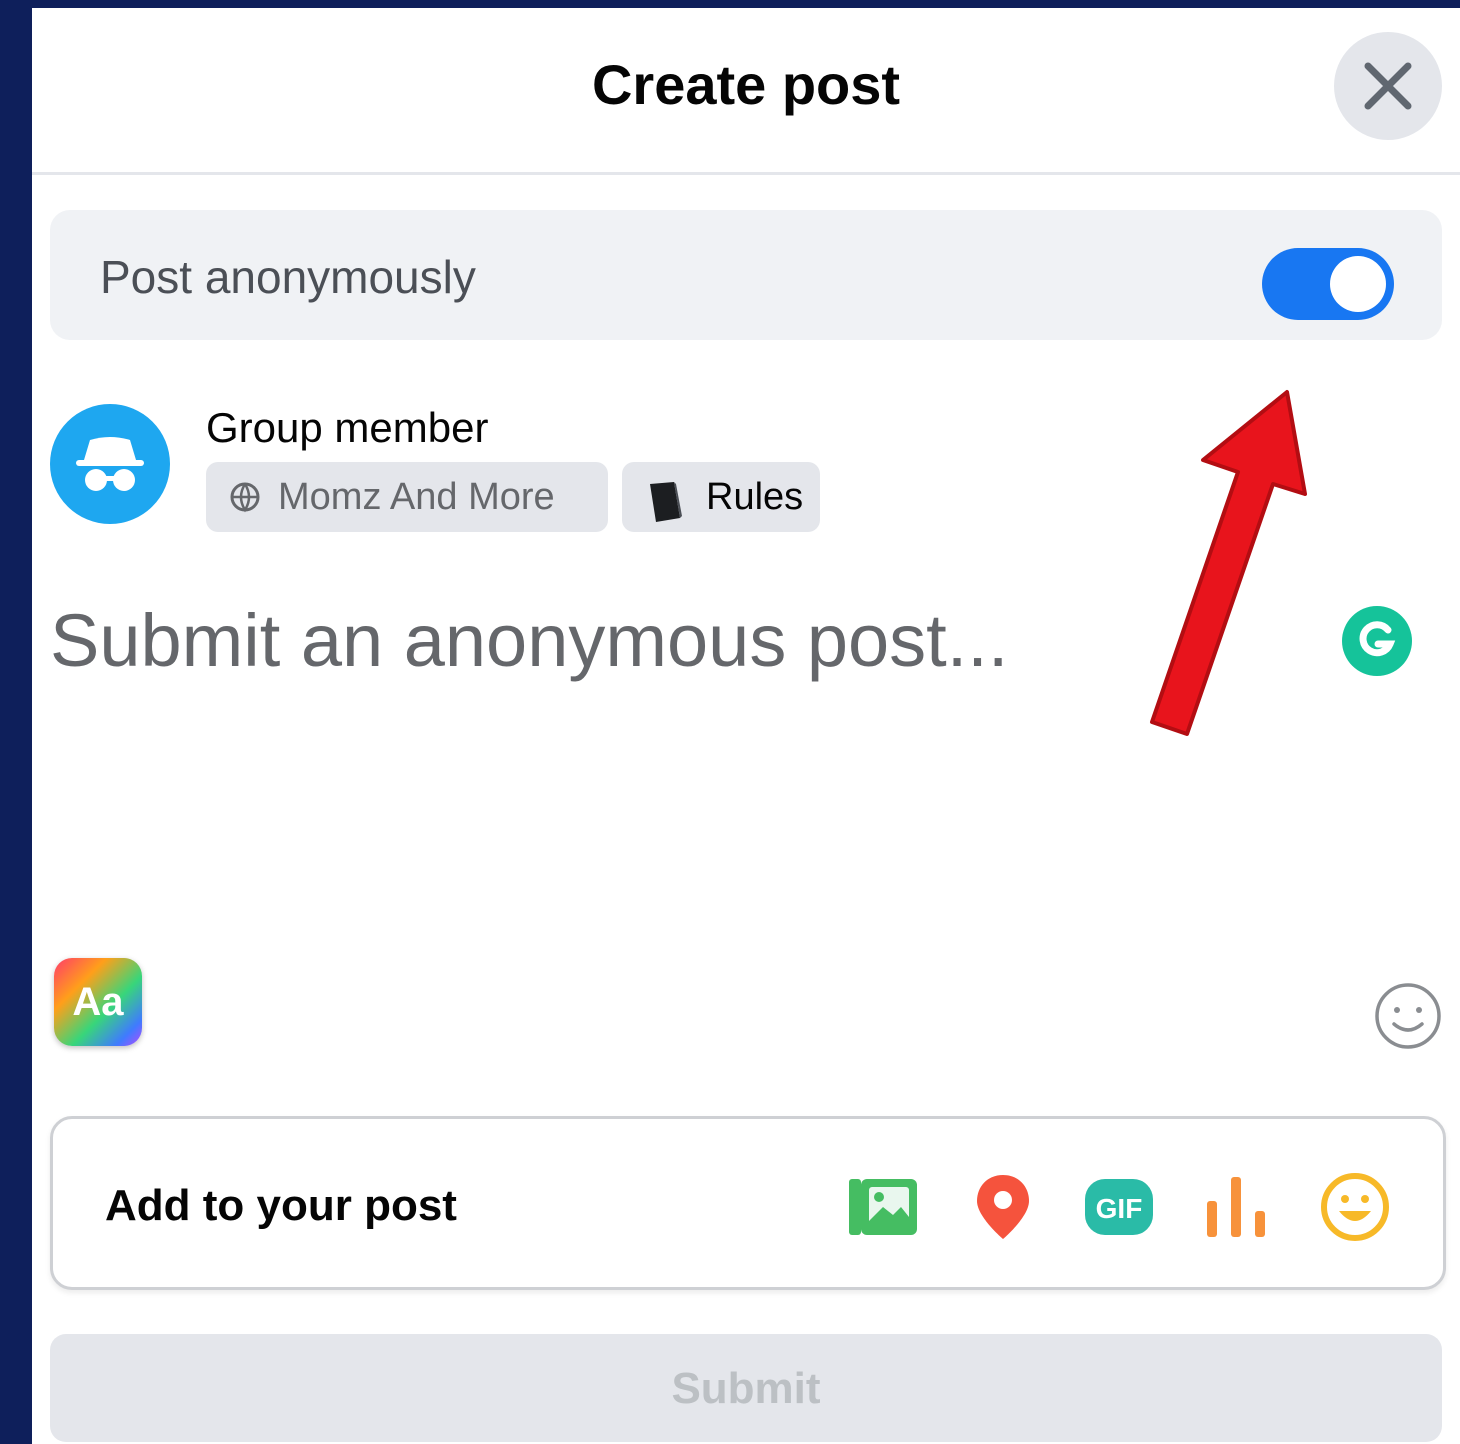 Image resolution: width=1460 pixels, height=1444 pixels. I want to click on dialog-title: Create post, so click(746, 84).